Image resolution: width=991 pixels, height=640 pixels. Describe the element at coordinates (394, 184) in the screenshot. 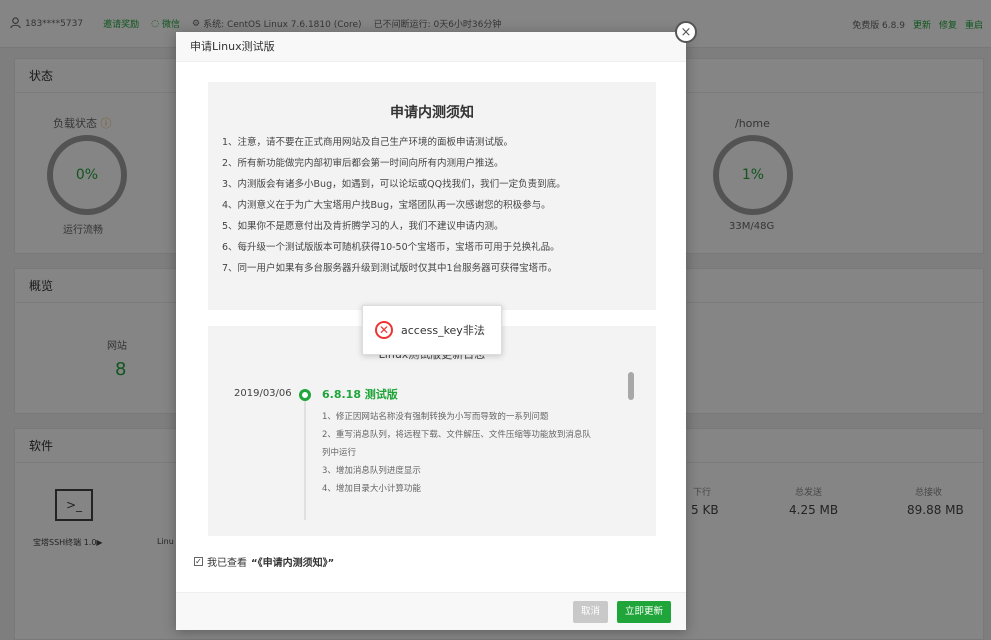

I see `notice-item: 3、内测版会有诸多小Bug，如遇到，可以论坛或QQ找我们，我们一定负责到底。` at that location.